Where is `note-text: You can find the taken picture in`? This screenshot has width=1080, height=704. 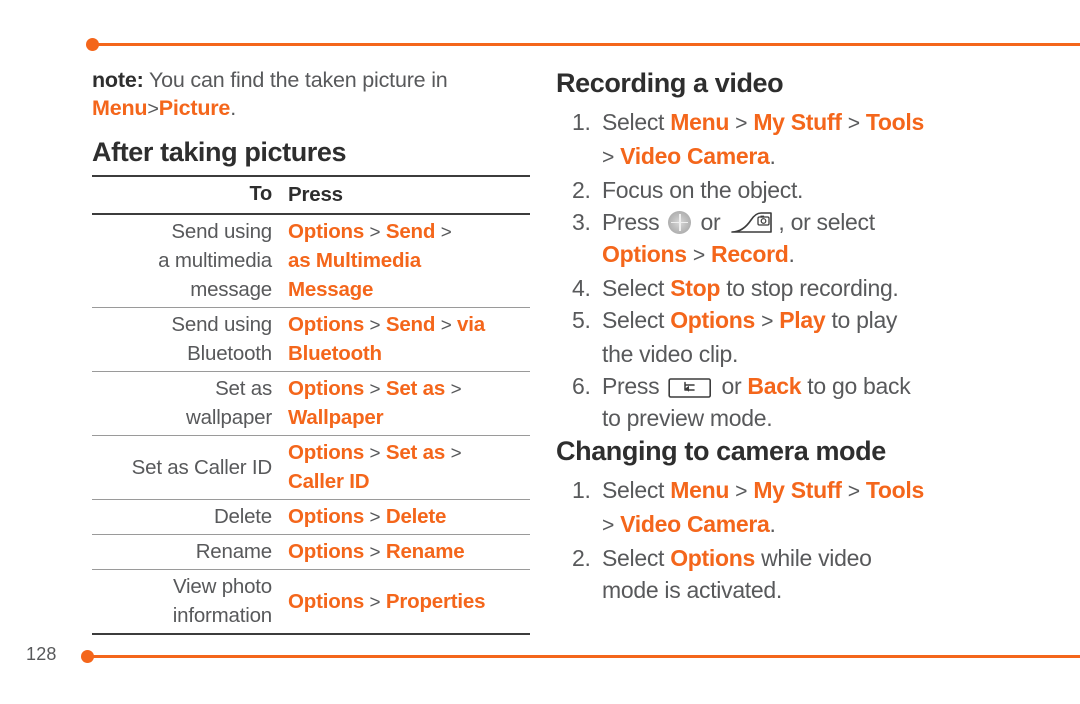
note-text: You can find the taken picture in is located at coordinates (298, 80).